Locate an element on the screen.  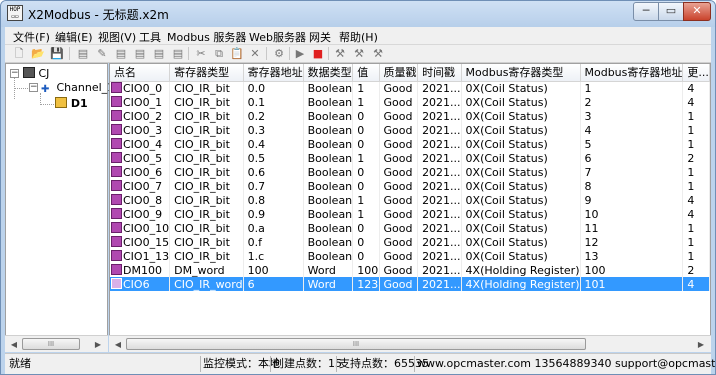
menu-help: 帮助(H) is located at coordinates (358, 37).